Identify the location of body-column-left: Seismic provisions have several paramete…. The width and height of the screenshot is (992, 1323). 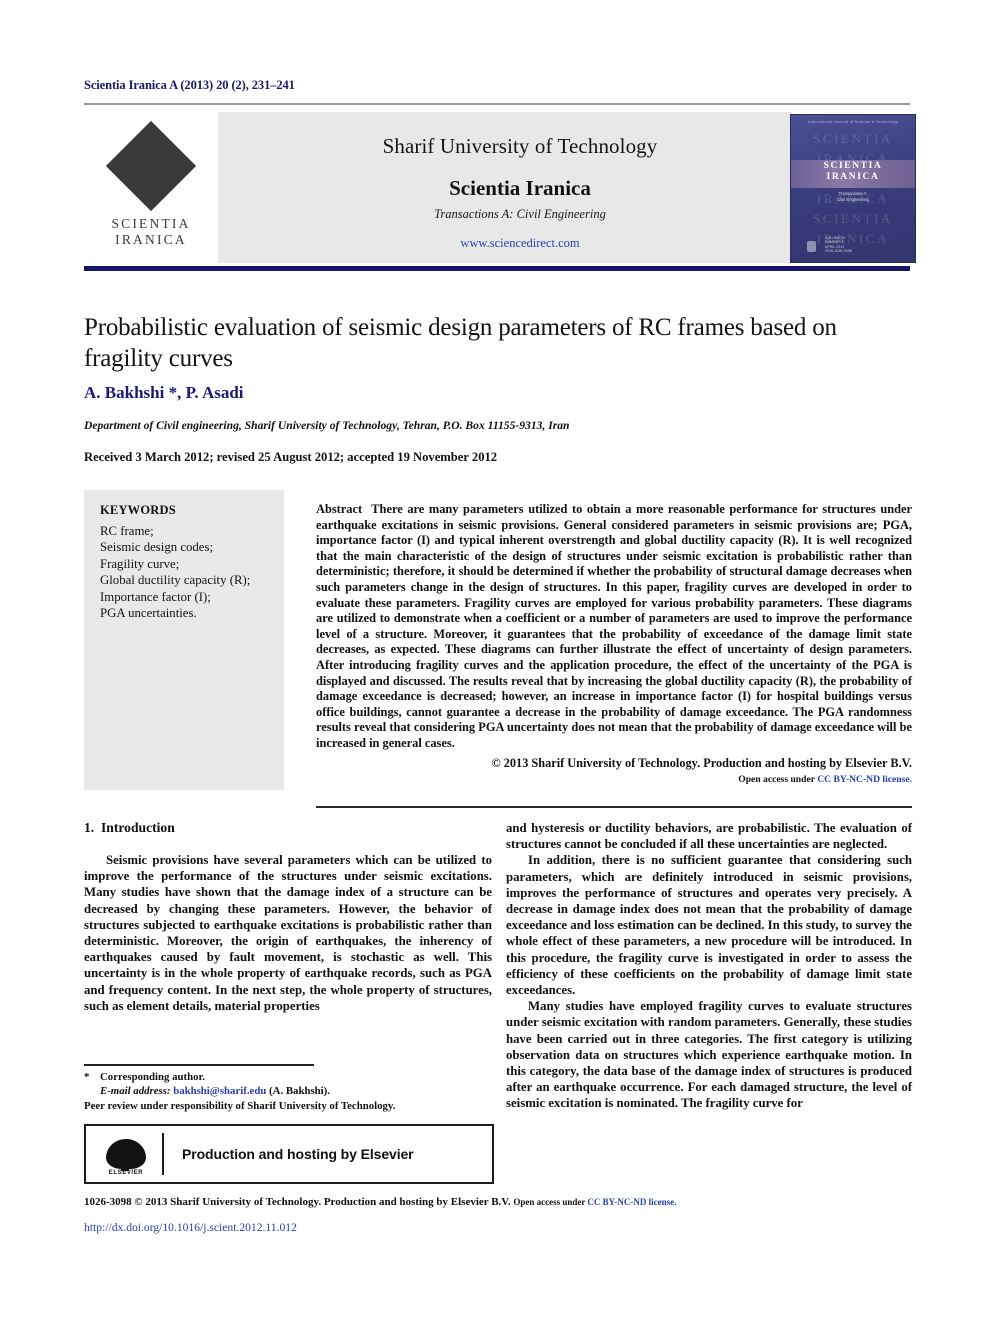
(288, 933).